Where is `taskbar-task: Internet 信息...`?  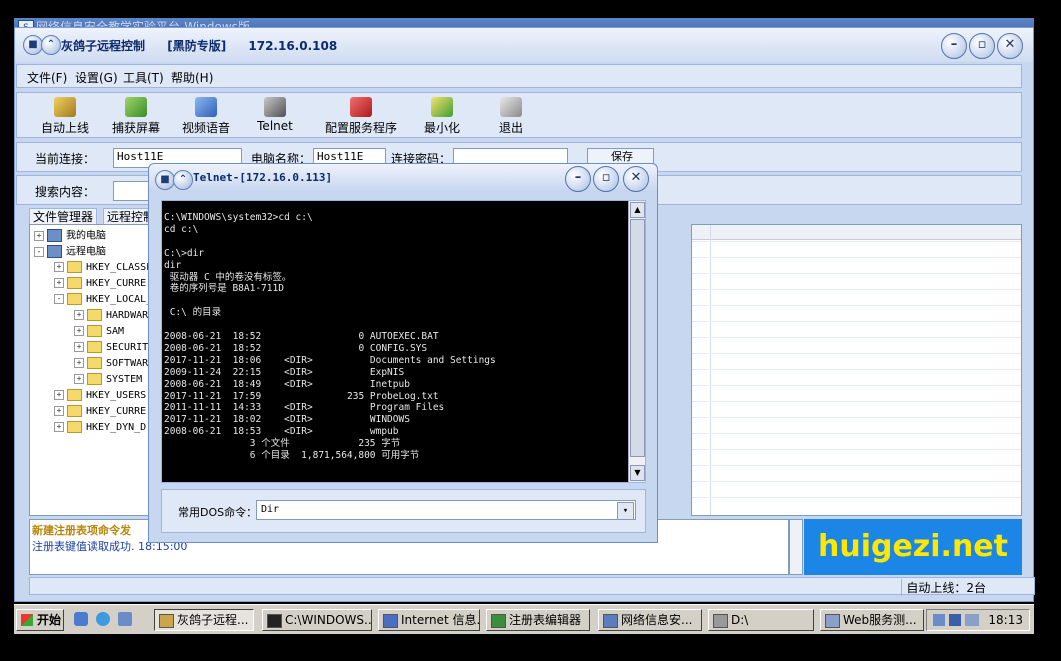 taskbar-task: Internet 信息... is located at coordinates (429, 620).